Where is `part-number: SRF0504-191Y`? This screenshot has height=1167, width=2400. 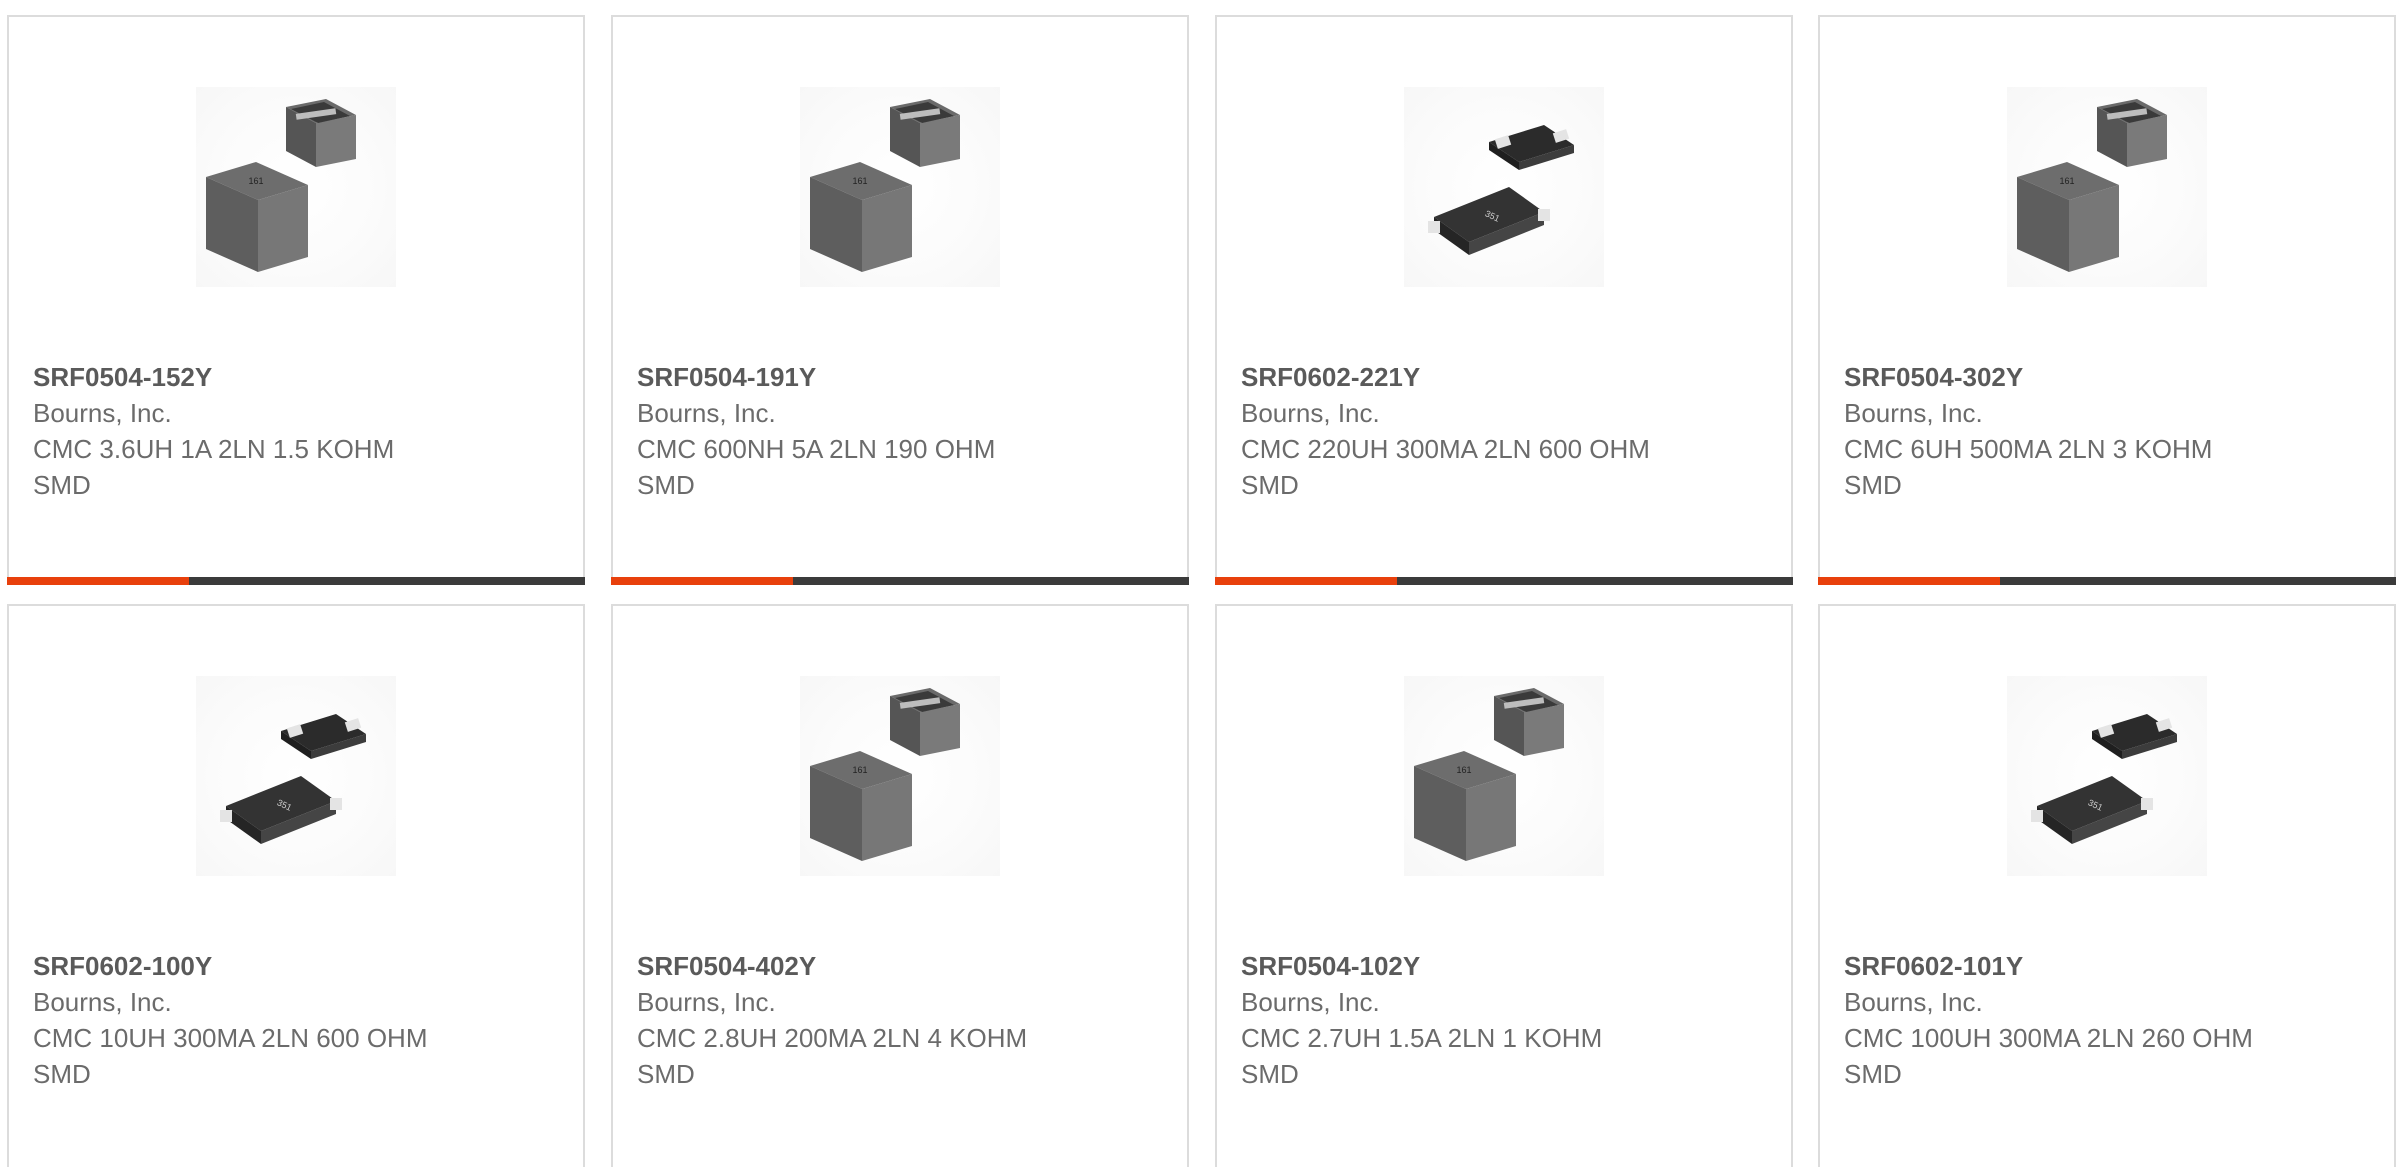 part-number: SRF0504-191Y is located at coordinates (902, 377).